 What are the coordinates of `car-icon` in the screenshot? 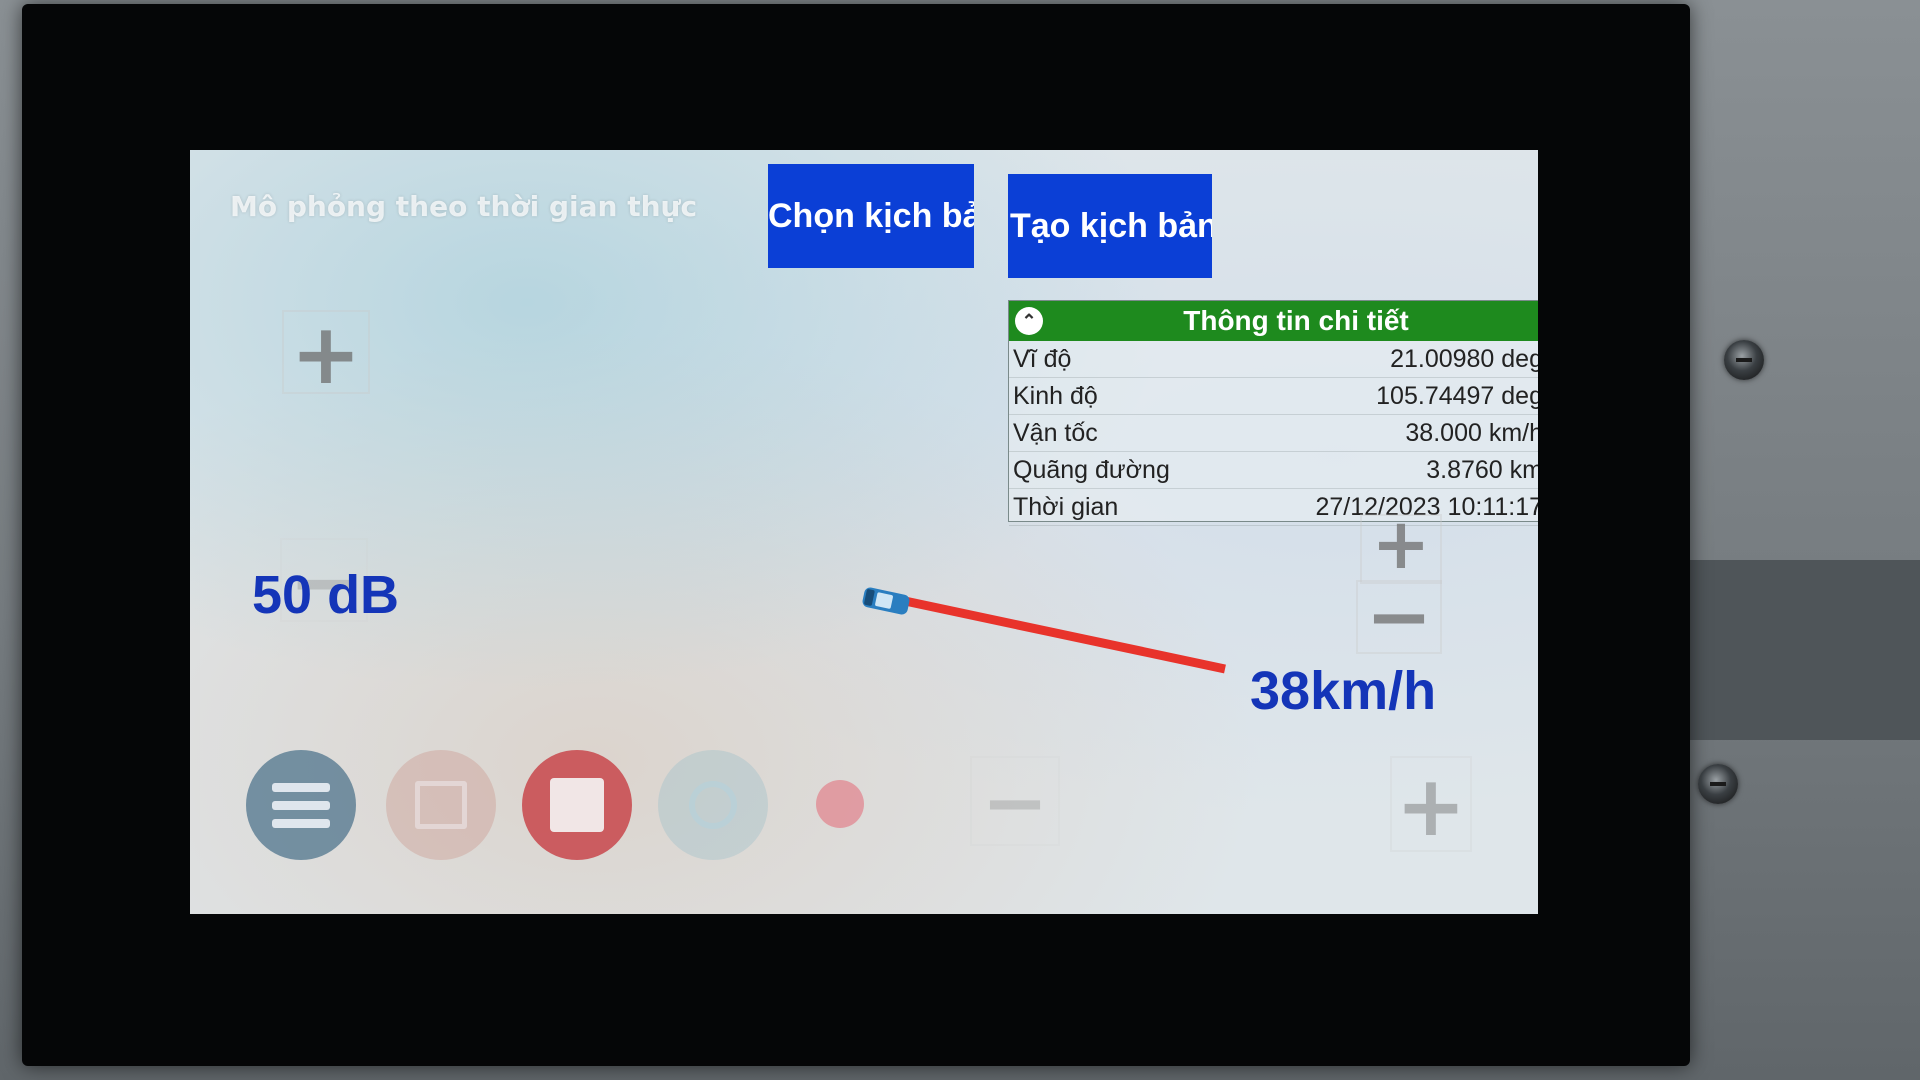 It's located at (886, 601).